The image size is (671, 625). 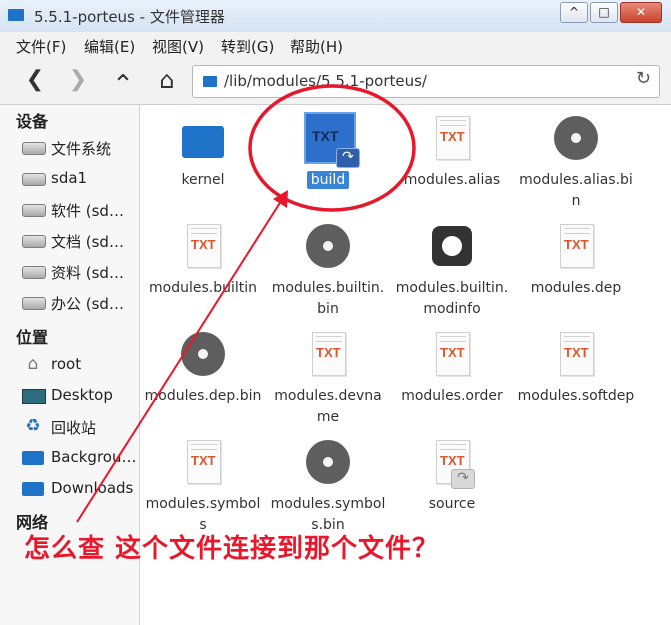 I want to click on annotation-text: 怎么查 这个文件连接到那个文件？, so click(x=232, y=549).